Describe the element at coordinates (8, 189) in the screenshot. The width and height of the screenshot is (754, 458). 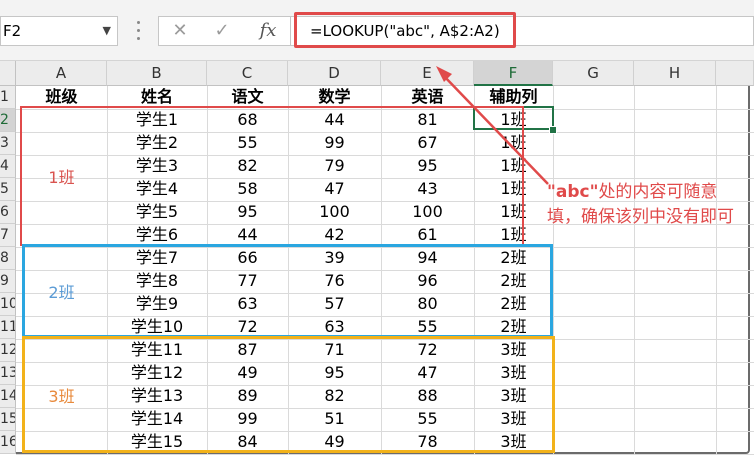
I see `row-header-5: 5` at that location.